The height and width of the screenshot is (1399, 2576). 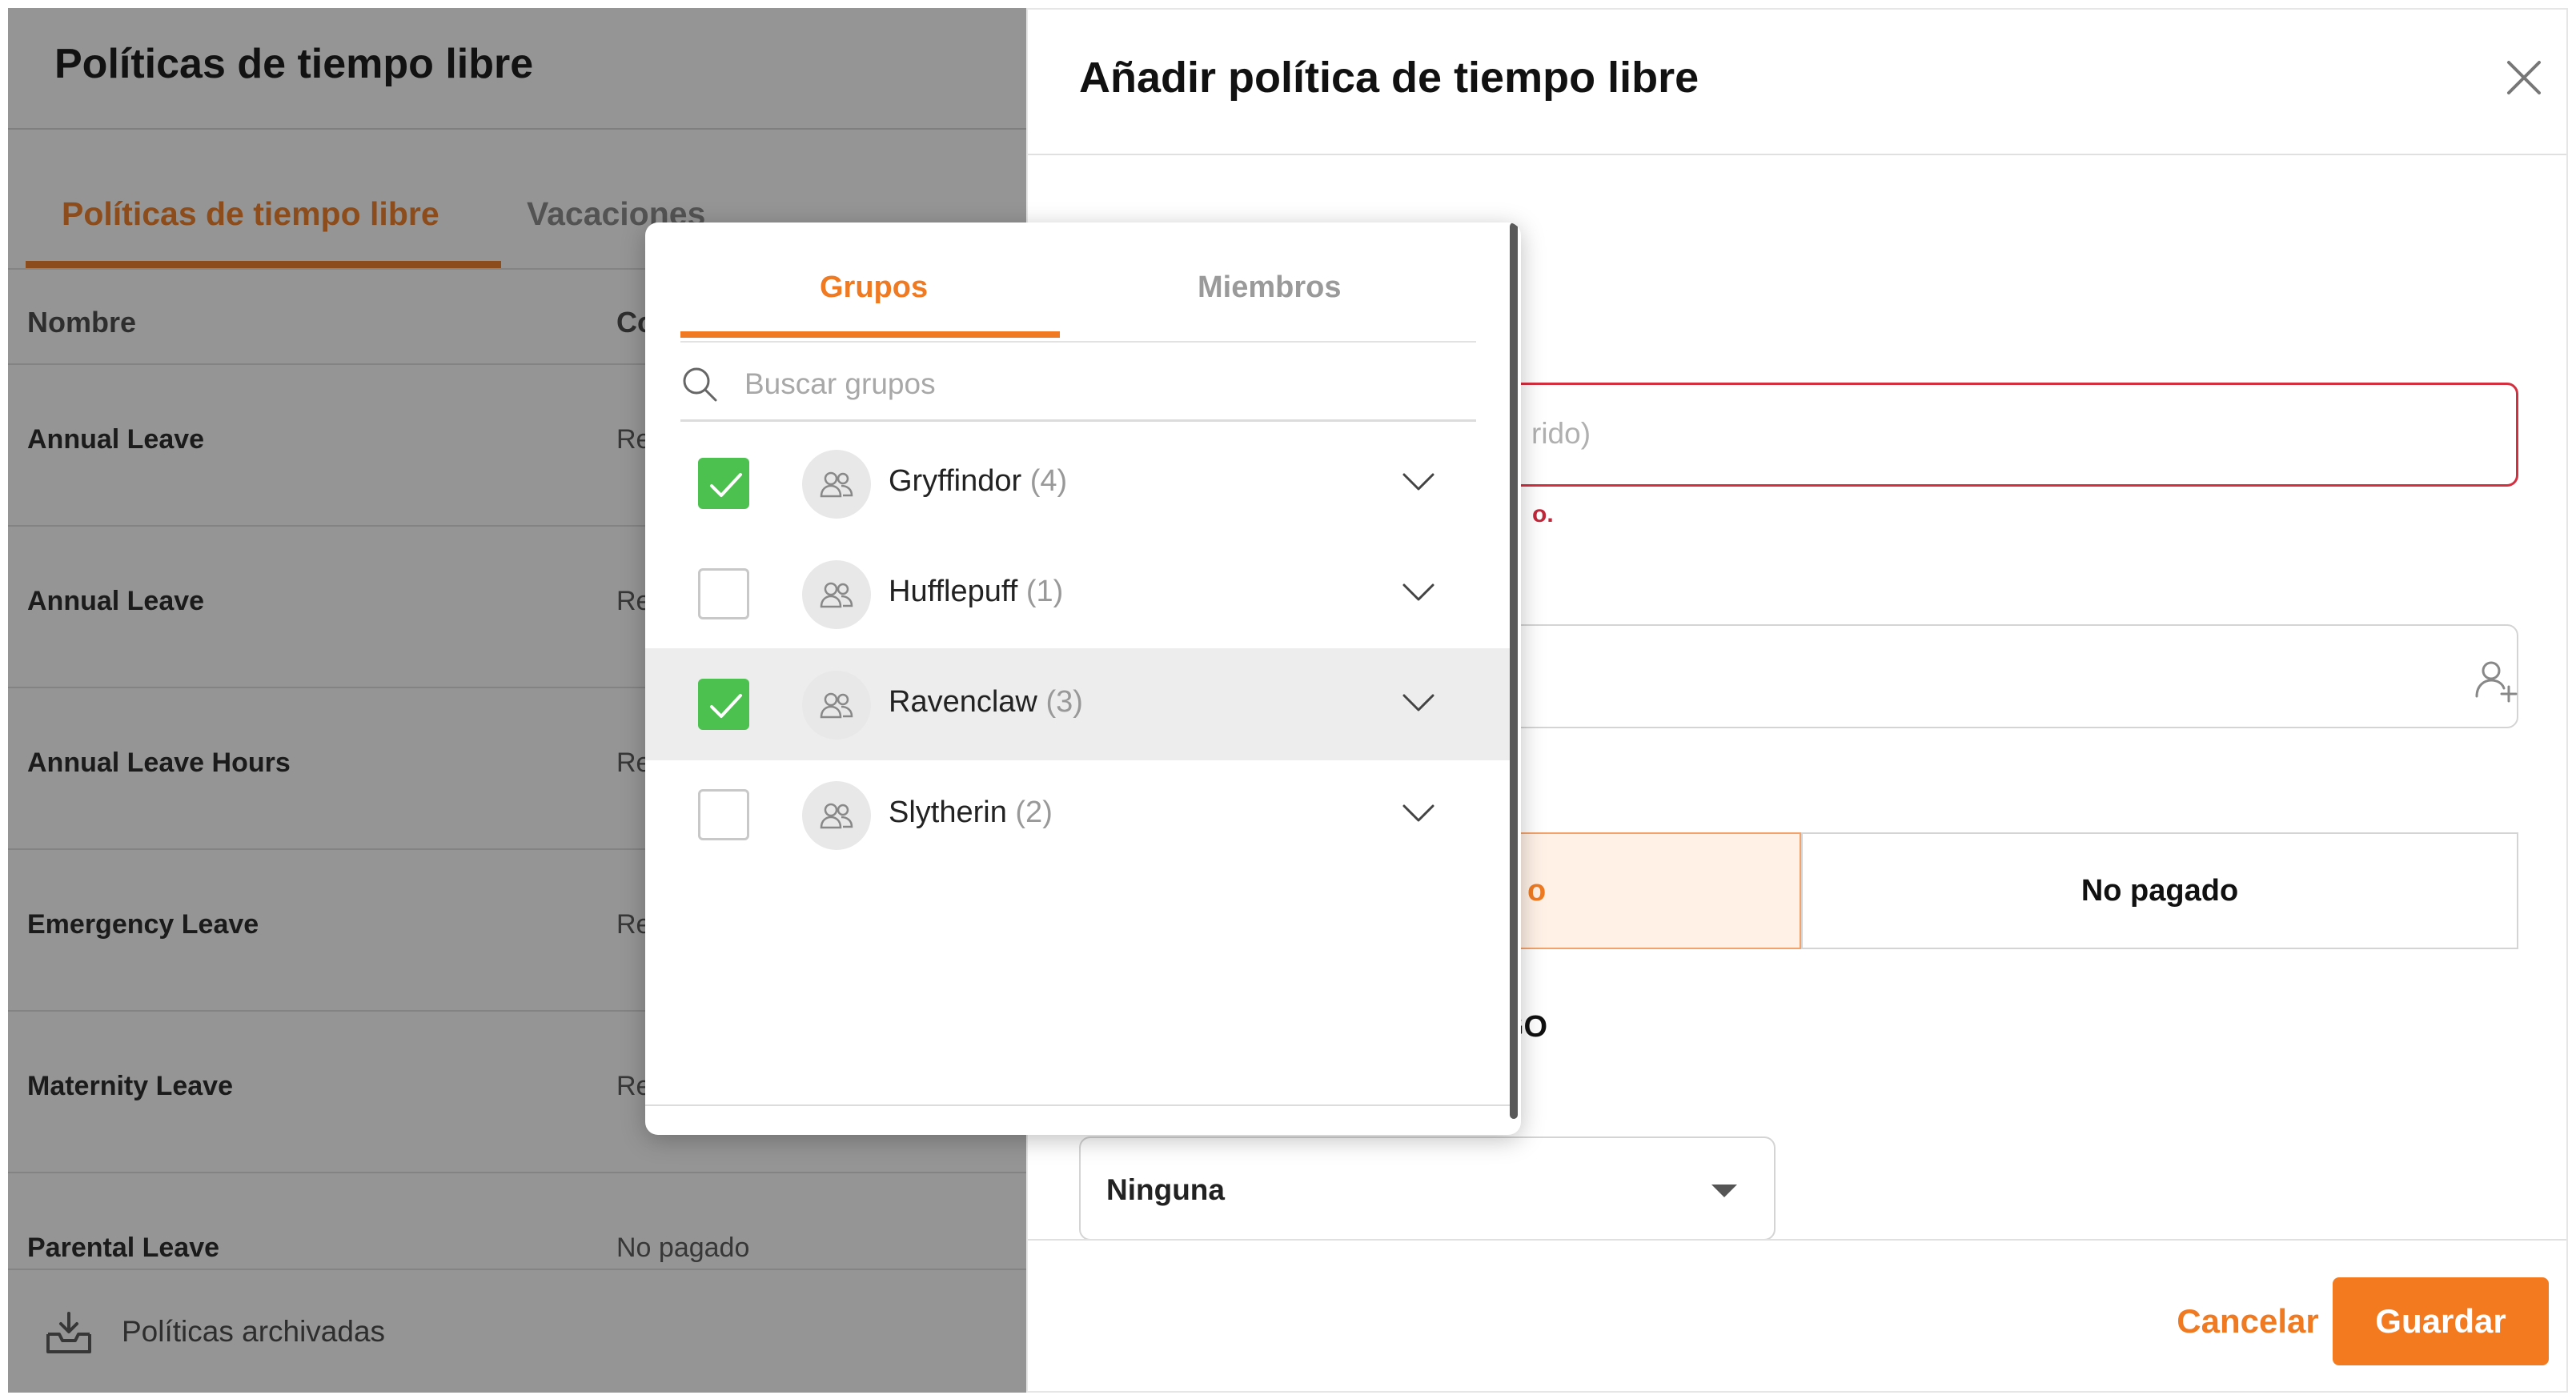 What do you see at coordinates (1561, 433) in the screenshot?
I see `policy-name-placeholder: rido)` at bounding box center [1561, 433].